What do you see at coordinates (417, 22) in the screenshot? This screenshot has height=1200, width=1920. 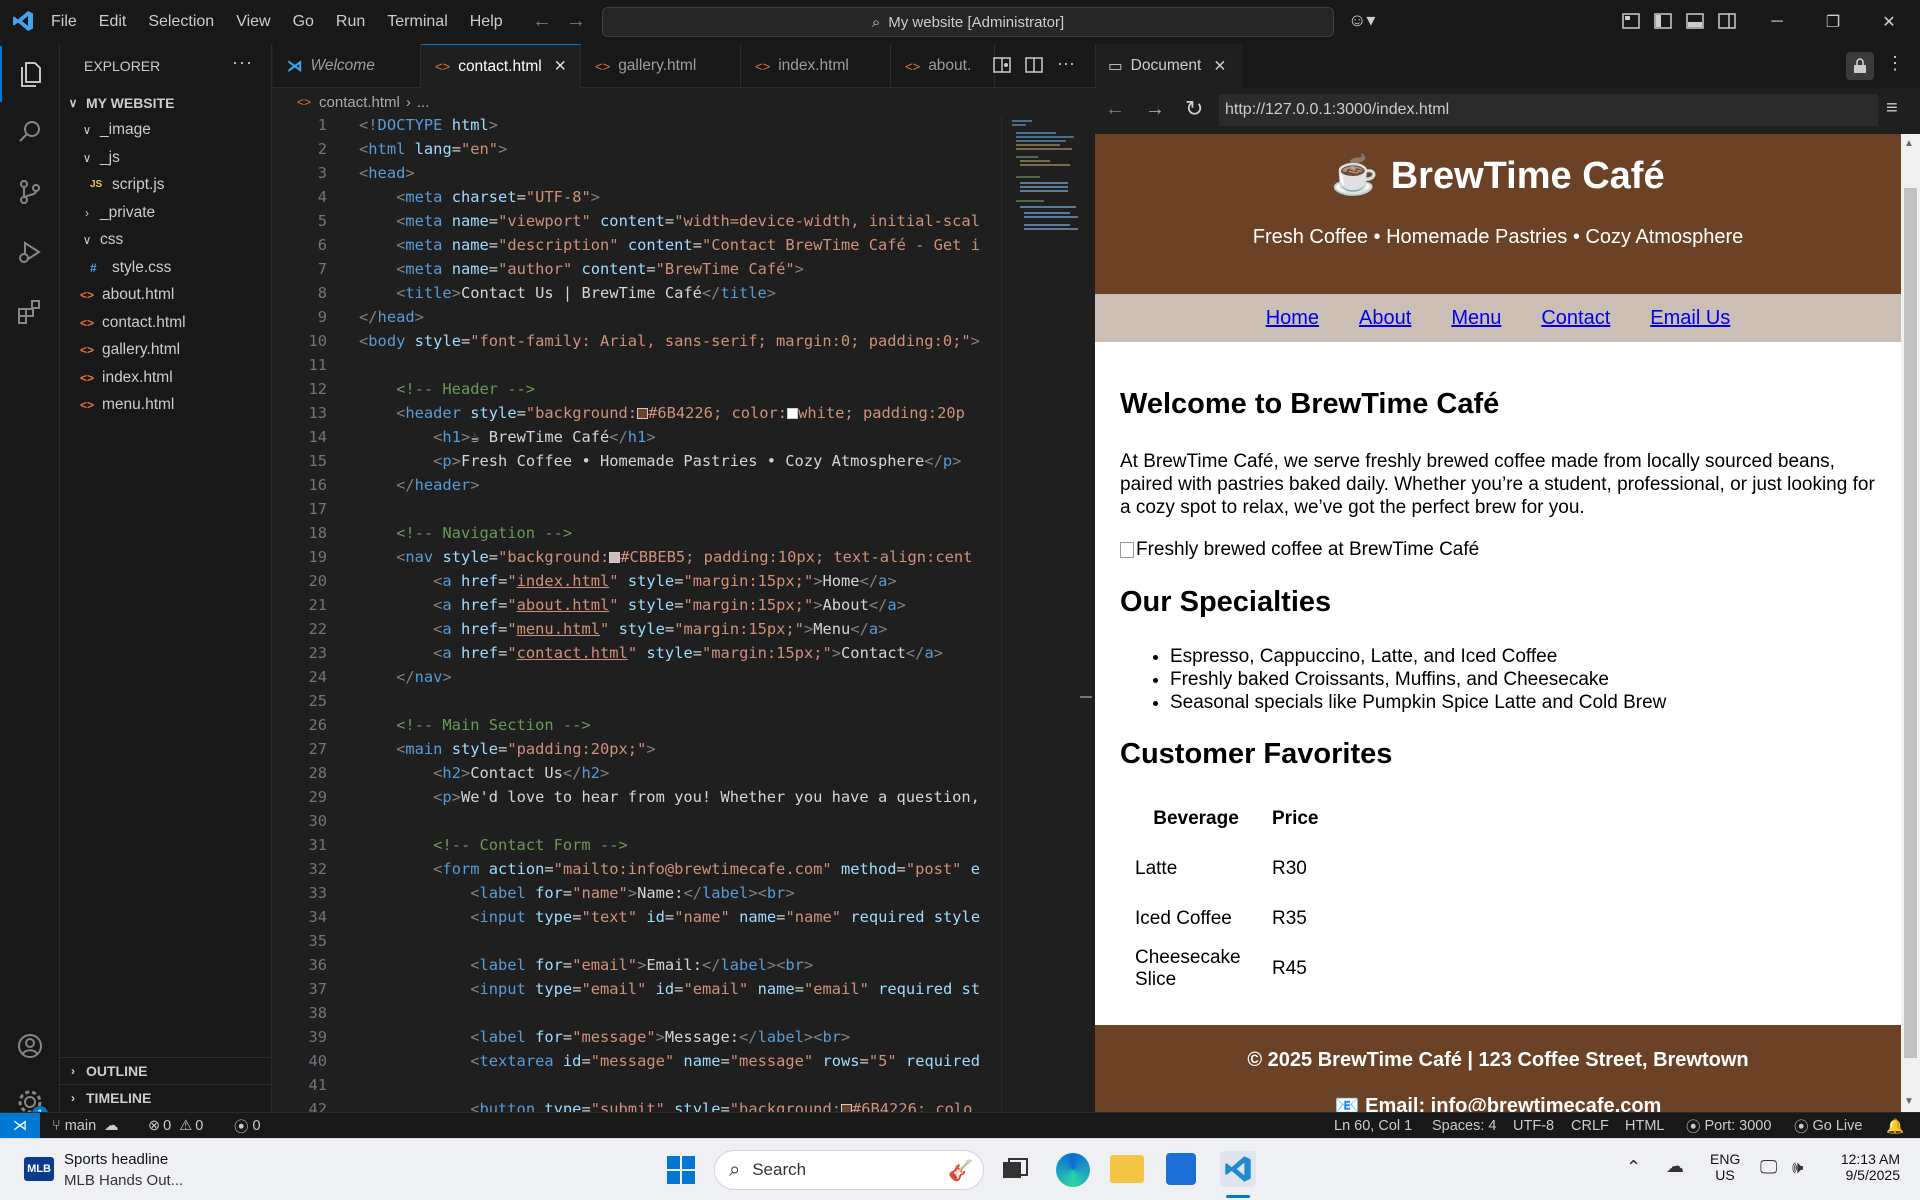 I see `menu-terminal: Terminal` at bounding box center [417, 22].